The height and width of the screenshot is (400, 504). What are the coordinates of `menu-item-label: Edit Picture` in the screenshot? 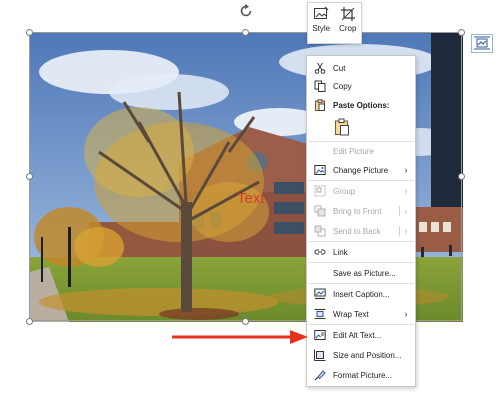 It's located at (353, 151).